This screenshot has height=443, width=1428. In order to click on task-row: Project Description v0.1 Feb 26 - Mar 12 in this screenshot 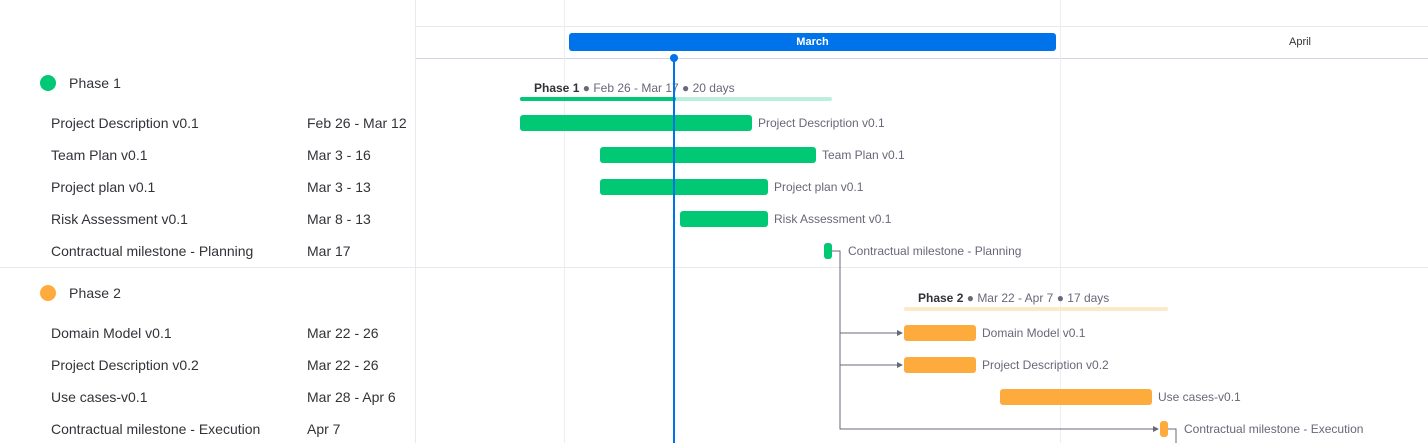, I will do `click(231, 125)`.